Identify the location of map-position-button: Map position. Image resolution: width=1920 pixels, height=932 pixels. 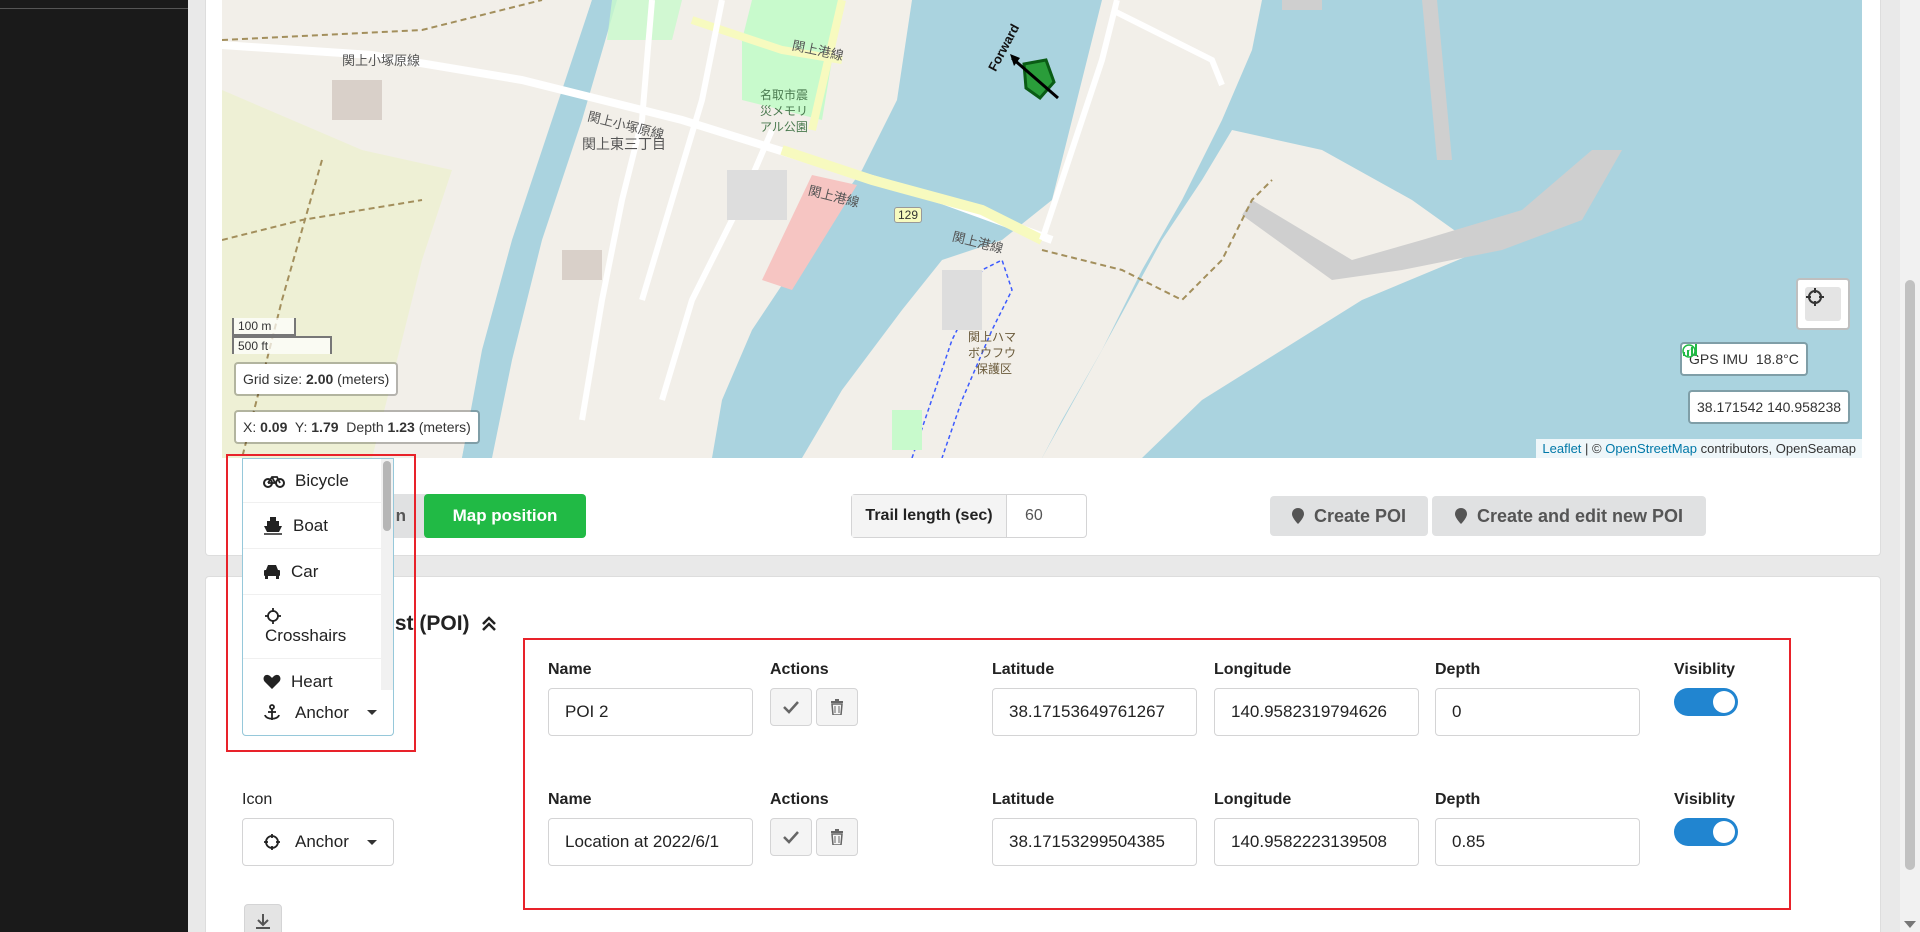
(505, 516).